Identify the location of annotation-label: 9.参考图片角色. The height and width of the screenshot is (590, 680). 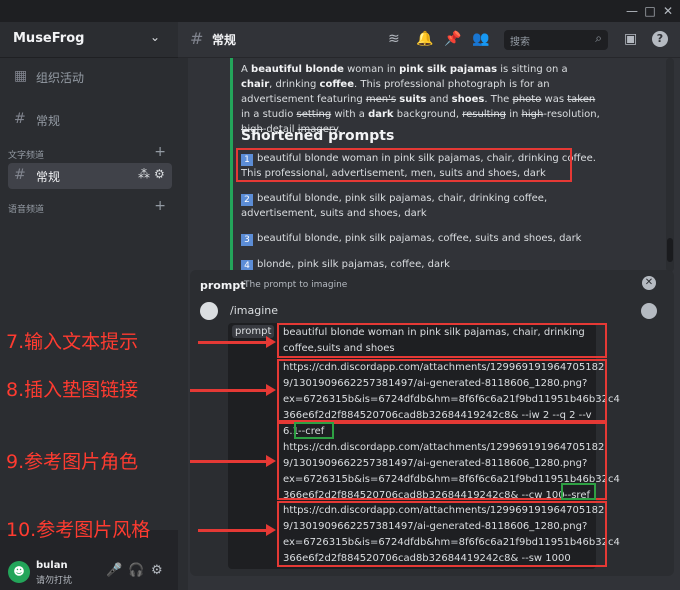
(72, 462).